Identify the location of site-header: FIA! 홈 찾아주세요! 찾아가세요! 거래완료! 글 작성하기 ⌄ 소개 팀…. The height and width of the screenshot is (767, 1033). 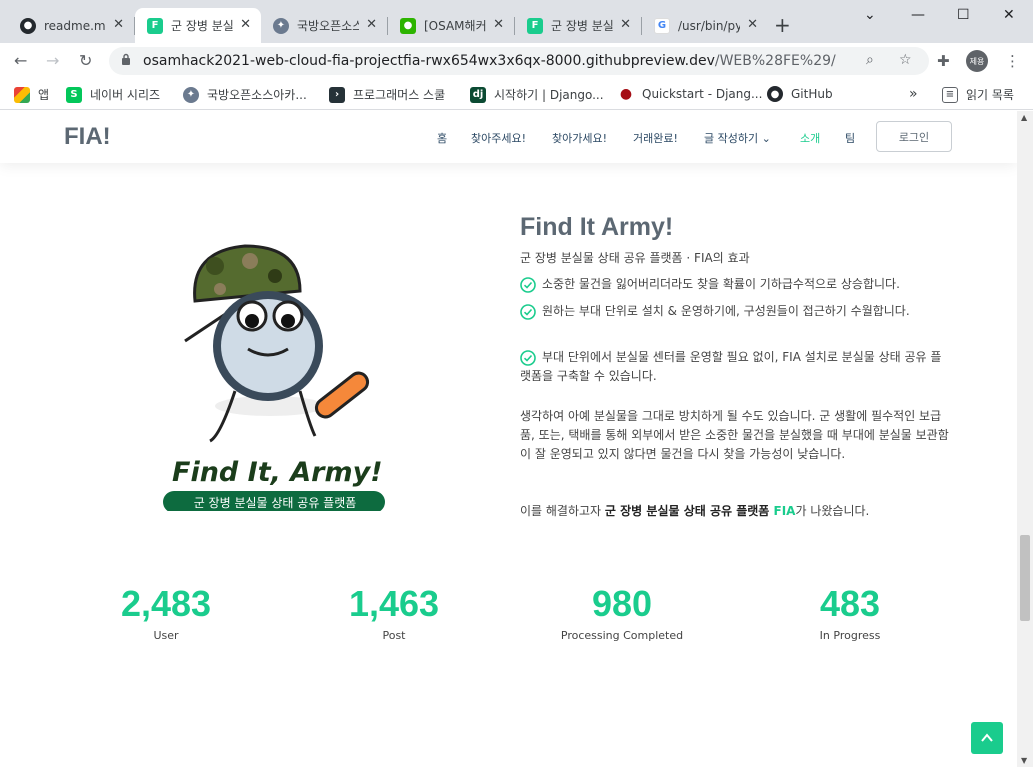
(508, 137).